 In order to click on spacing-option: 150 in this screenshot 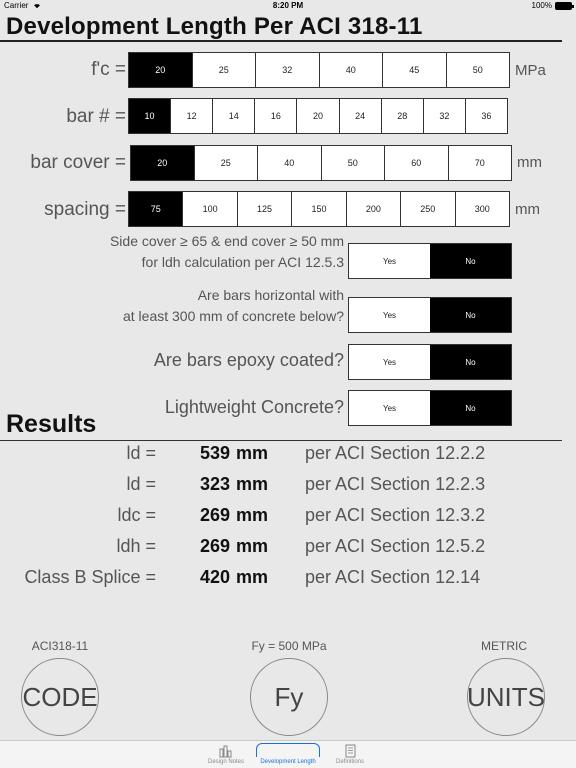, I will do `click(318, 209)`.